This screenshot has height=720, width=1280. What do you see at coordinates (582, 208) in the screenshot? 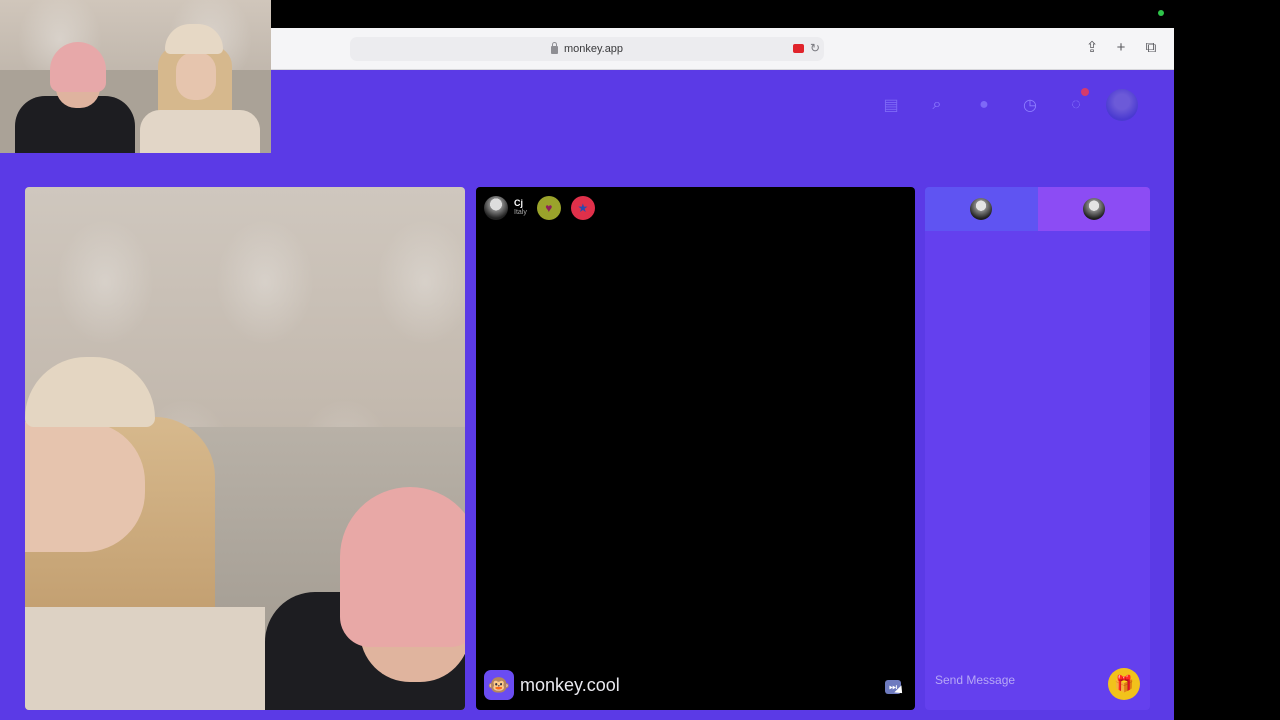
I see `report-badge-icon: ★` at bounding box center [582, 208].